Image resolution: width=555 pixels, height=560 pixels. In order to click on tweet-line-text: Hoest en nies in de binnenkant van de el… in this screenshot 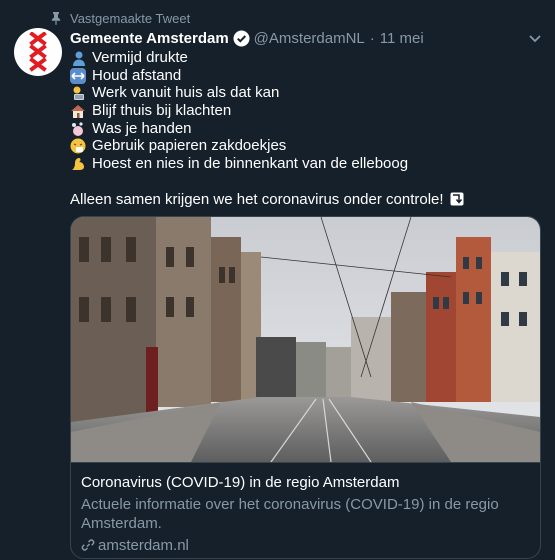, I will do `click(250, 164)`.